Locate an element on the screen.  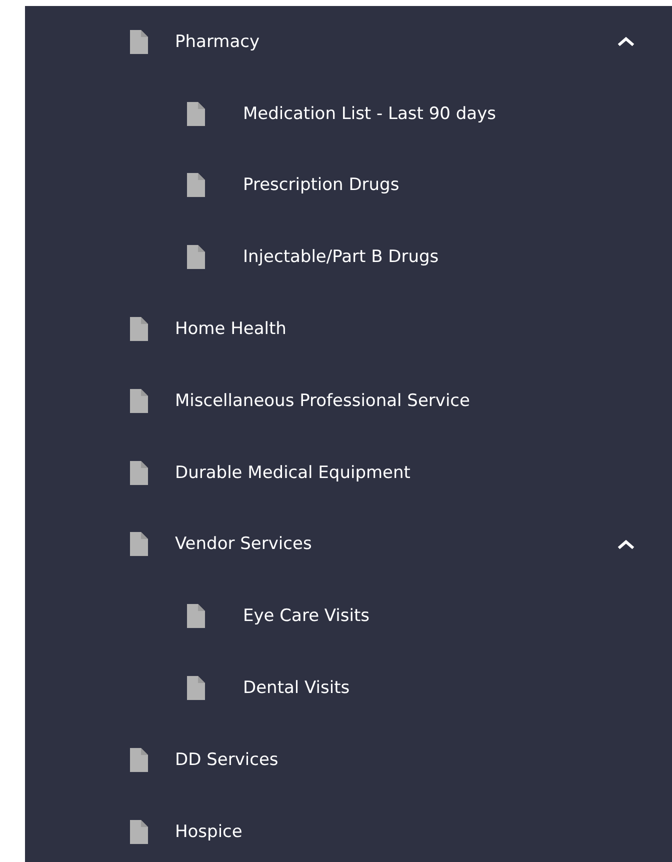
menu-item: Pharmacy is located at coordinates (348, 42).